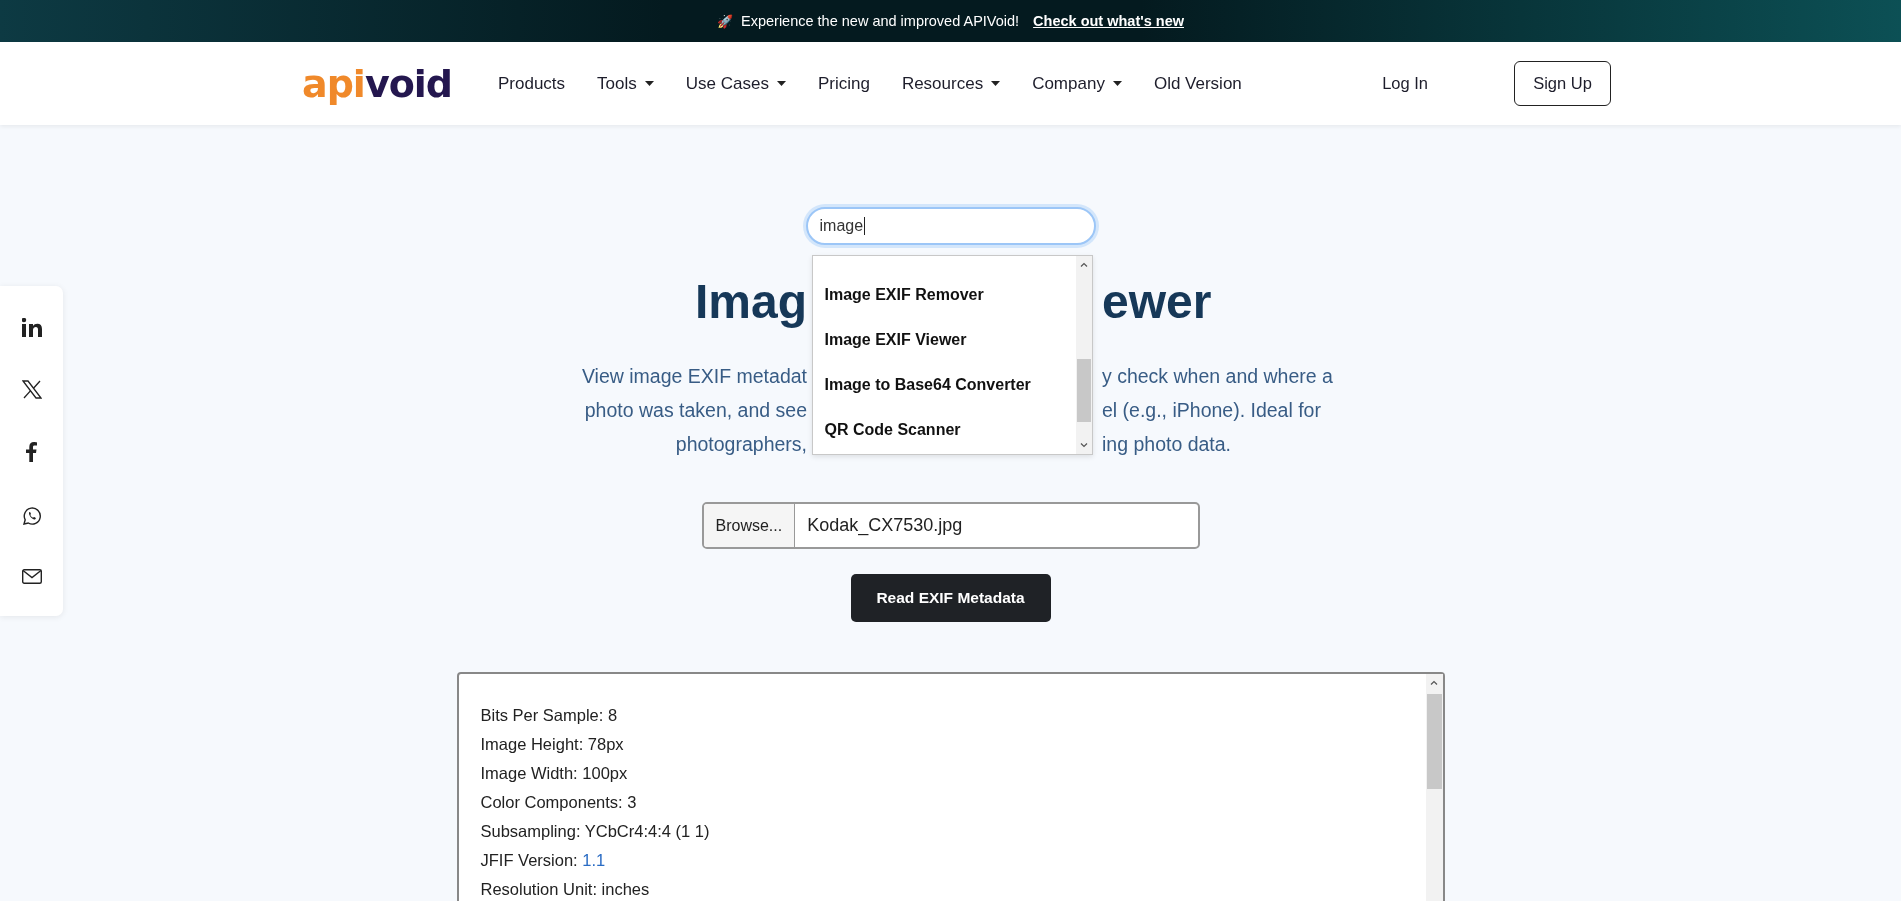 The height and width of the screenshot is (901, 1901). What do you see at coordinates (31, 390) in the screenshot?
I see `x-icon` at bounding box center [31, 390].